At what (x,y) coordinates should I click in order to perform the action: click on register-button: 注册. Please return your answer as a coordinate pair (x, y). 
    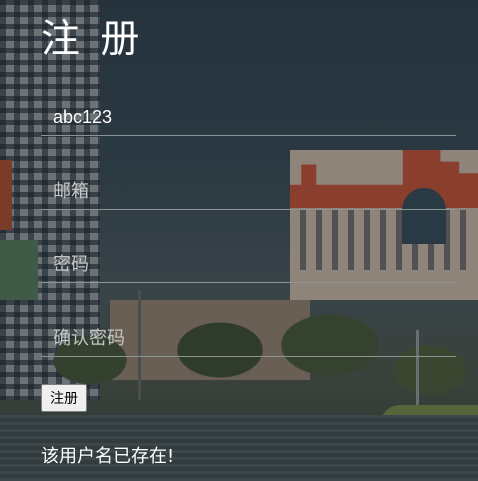
    Looking at the image, I should click on (64, 398).